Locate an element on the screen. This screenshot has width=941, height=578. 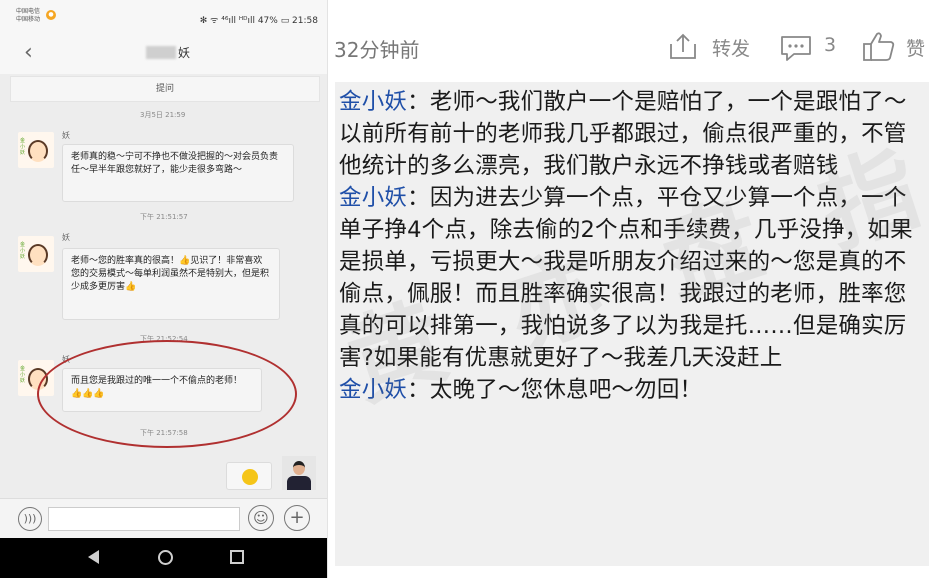
post-paragraph: 金小妖：太晚了～您休息吧～勿回！ is located at coordinates (521, 390).